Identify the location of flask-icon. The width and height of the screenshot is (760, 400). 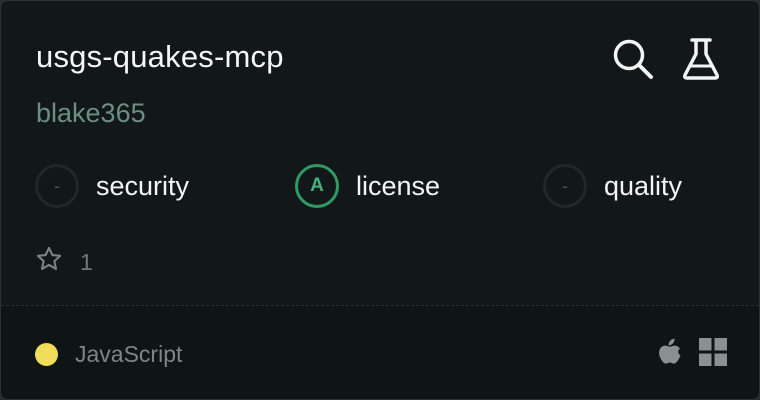
(701, 59).